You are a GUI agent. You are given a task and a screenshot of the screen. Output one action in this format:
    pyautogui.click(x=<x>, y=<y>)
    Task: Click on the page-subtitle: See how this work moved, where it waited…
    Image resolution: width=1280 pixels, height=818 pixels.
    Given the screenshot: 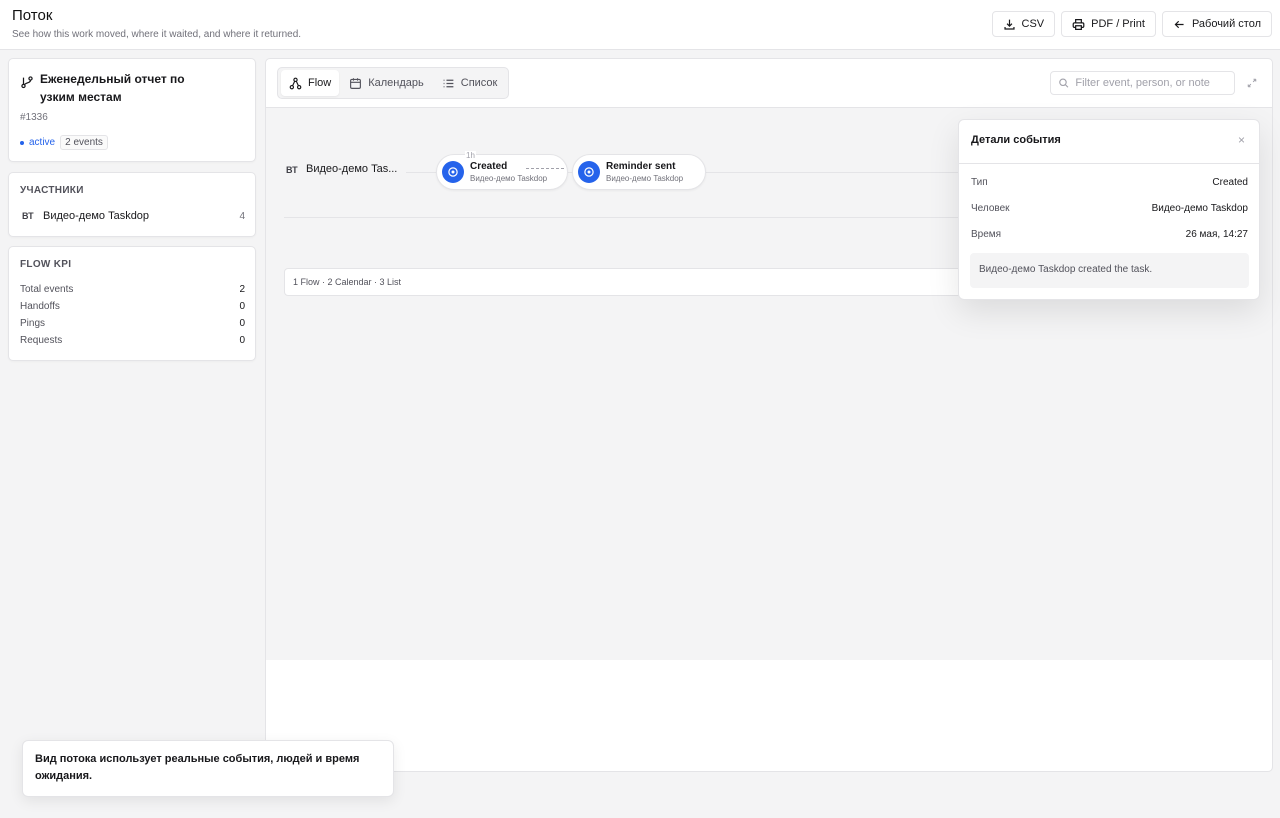 What is the action you would take?
    pyautogui.click(x=157, y=34)
    